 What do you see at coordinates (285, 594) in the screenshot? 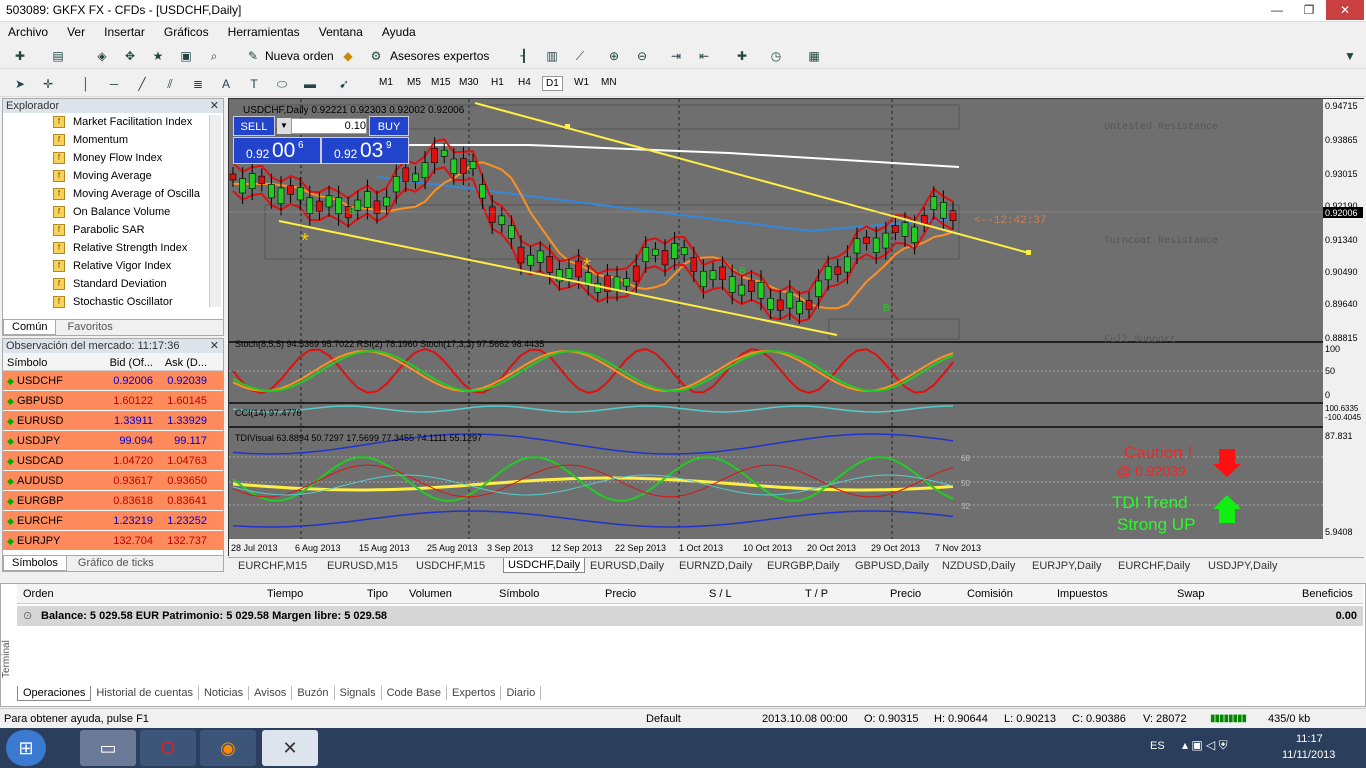
I see `terminal-column: Tiempo` at bounding box center [285, 594].